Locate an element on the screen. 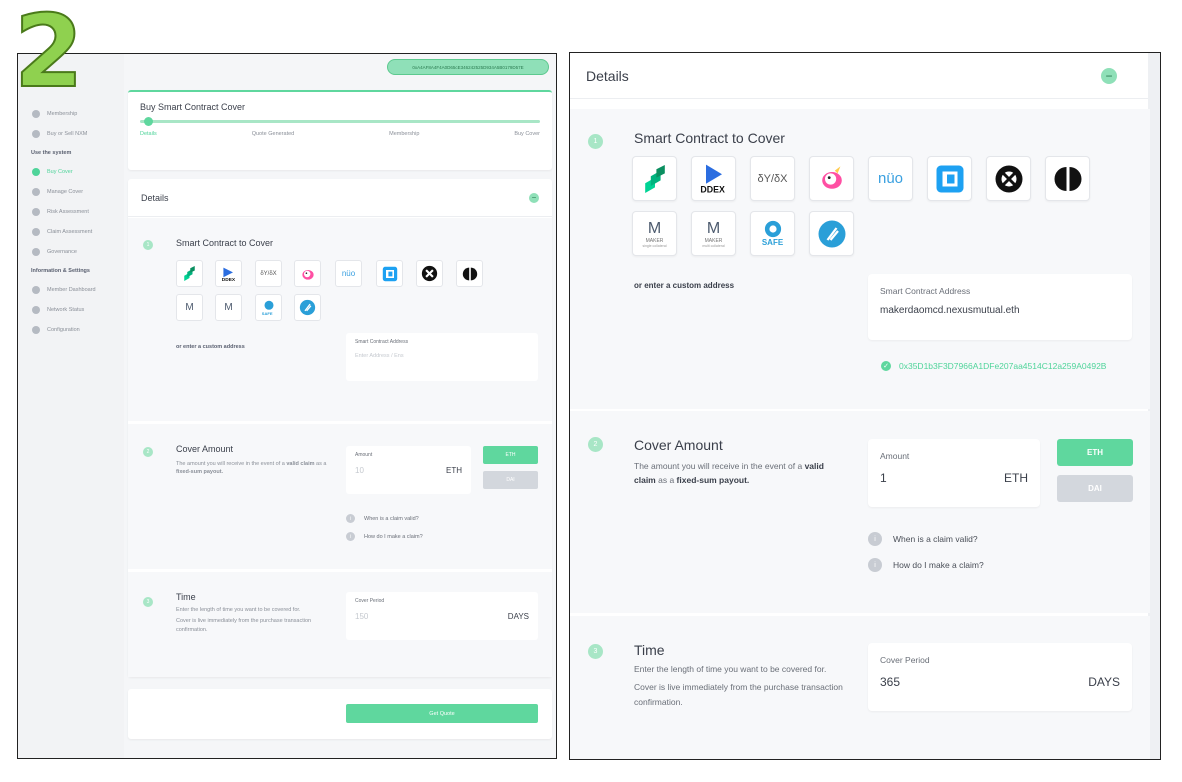 The width and height of the screenshot is (1182, 782). amount-input: Amount 1 ETH is located at coordinates (954, 473).